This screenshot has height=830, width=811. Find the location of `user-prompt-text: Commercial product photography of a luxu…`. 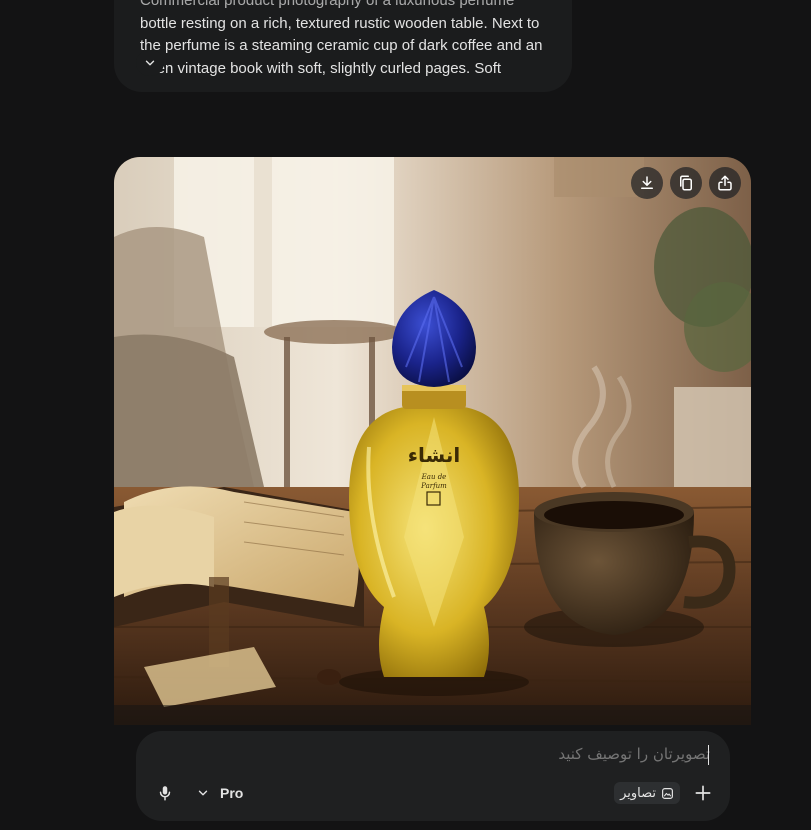

user-prompt-text: Commercial product photography of a luxu… is located at coordinates (350, 40).